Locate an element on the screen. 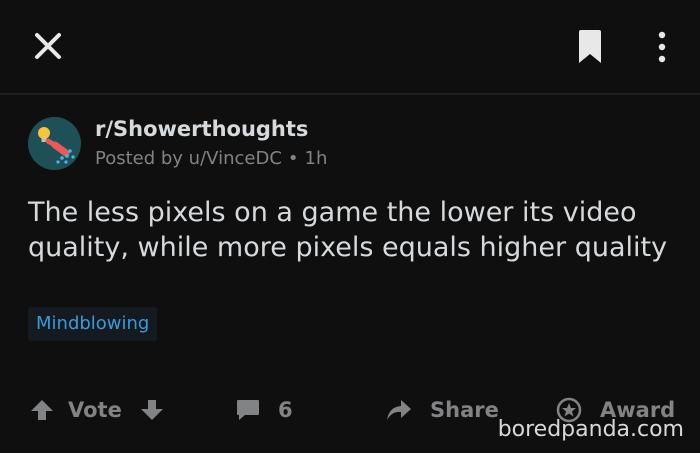  vote-group: Vote is located at coordinates (97, 410).